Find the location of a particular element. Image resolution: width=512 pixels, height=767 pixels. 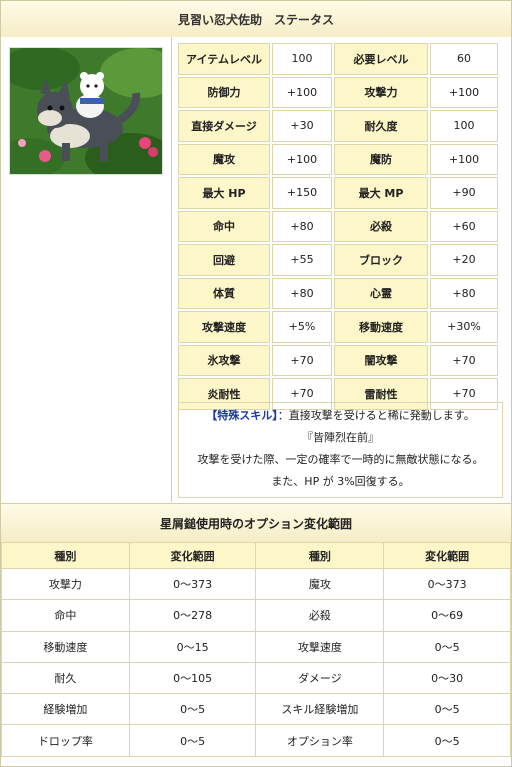

stat-value: +20 is located at coordinates (464, 260).